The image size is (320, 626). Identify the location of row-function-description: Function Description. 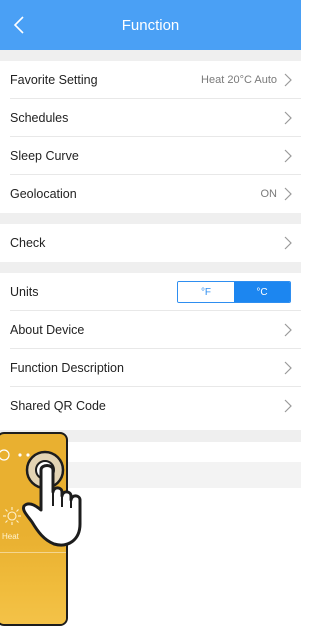
(150, 368).